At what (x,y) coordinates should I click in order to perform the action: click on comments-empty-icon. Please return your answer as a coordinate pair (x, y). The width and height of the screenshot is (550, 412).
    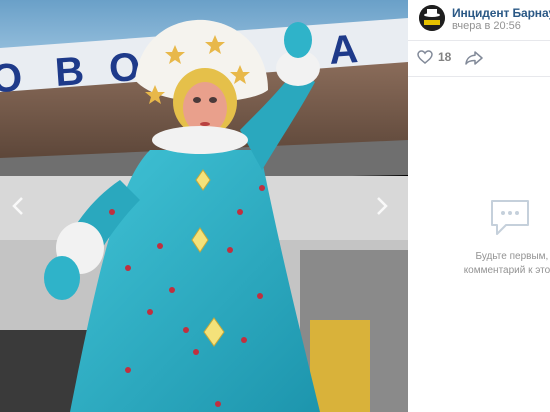
    Looking at the image, I should click on (510, 220).